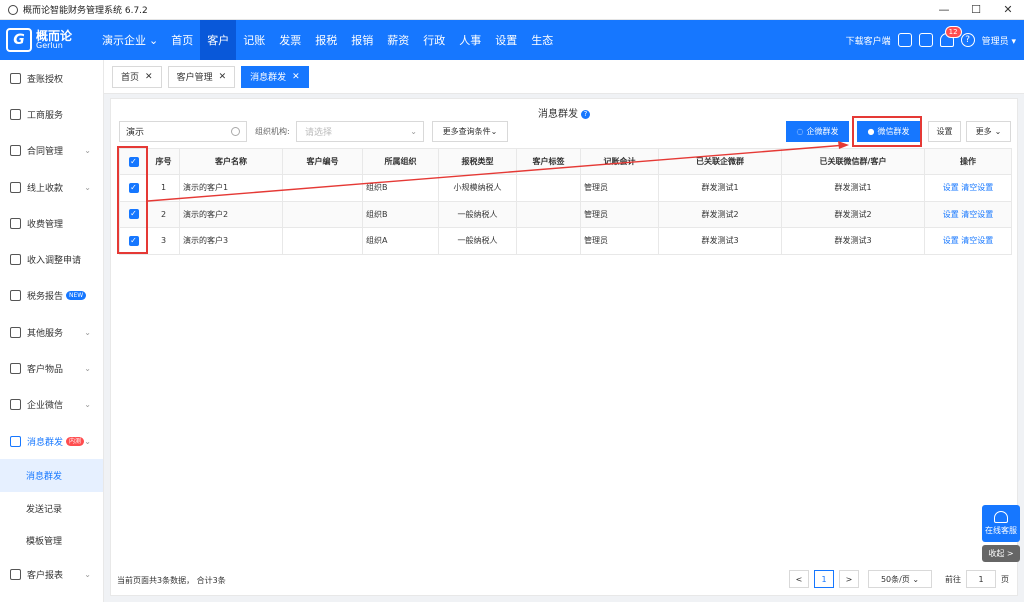 Image resolution: width=1024 pixels, height=602 pixels. I want to click on sidebar-item-label: 税务报告, so click(45, 297).